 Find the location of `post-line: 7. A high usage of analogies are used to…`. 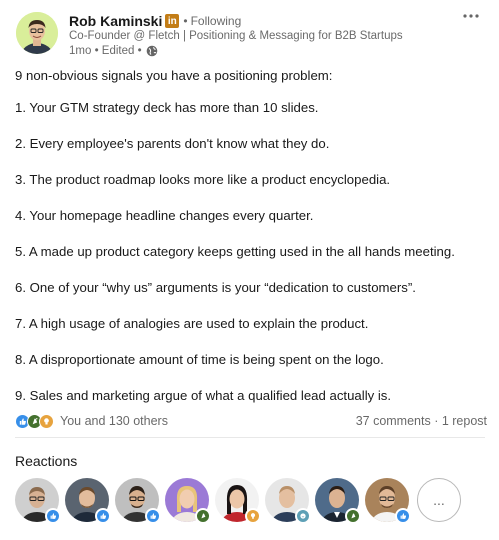

post-line: 7. A high usage of analogies are used to… is located at coordinates (192, 323).